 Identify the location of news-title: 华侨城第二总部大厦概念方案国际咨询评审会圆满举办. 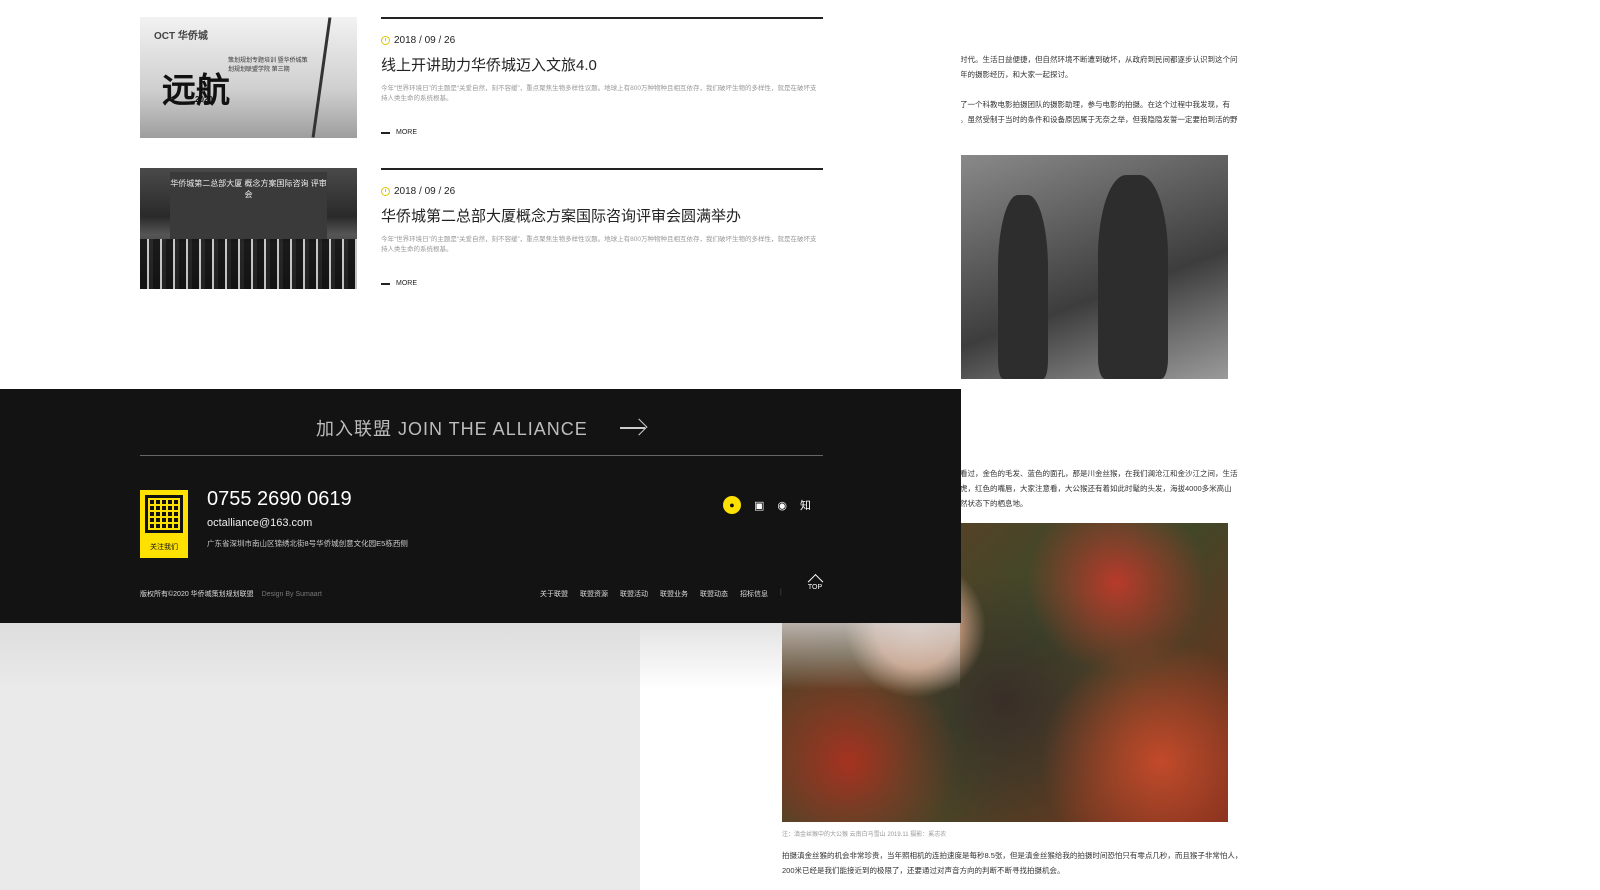
(561, 215).